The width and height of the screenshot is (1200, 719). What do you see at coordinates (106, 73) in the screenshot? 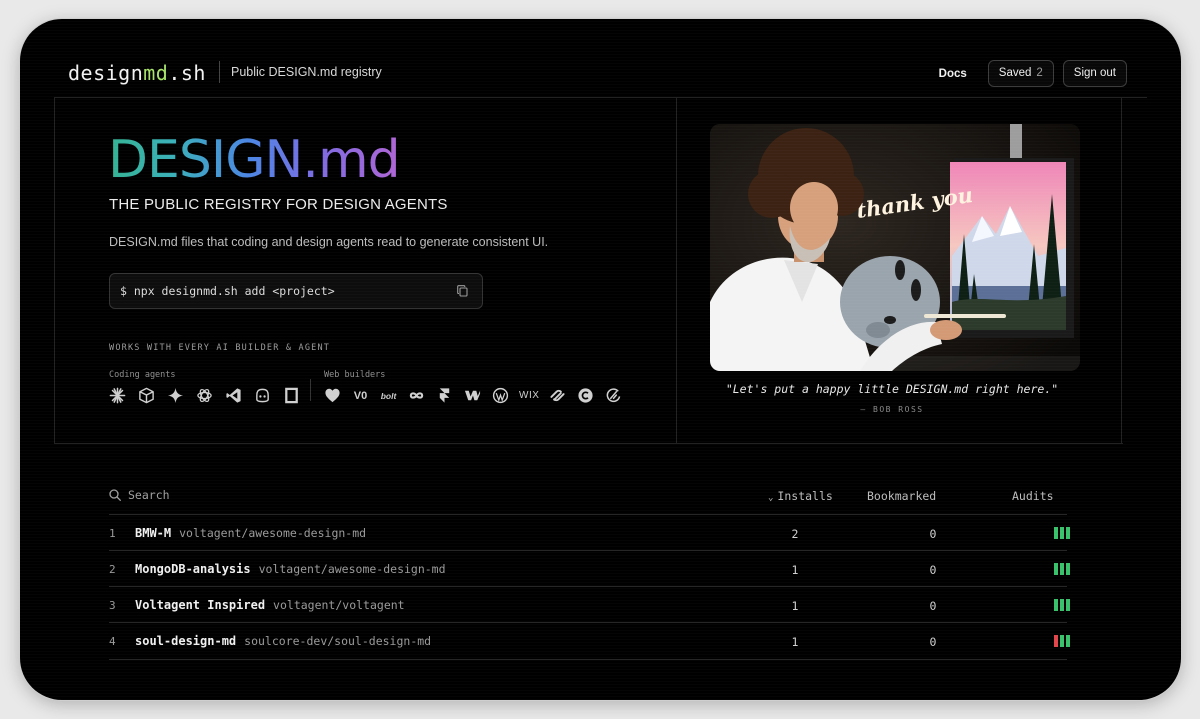
I see `logo-text: design` at bounding box center [106, 73].